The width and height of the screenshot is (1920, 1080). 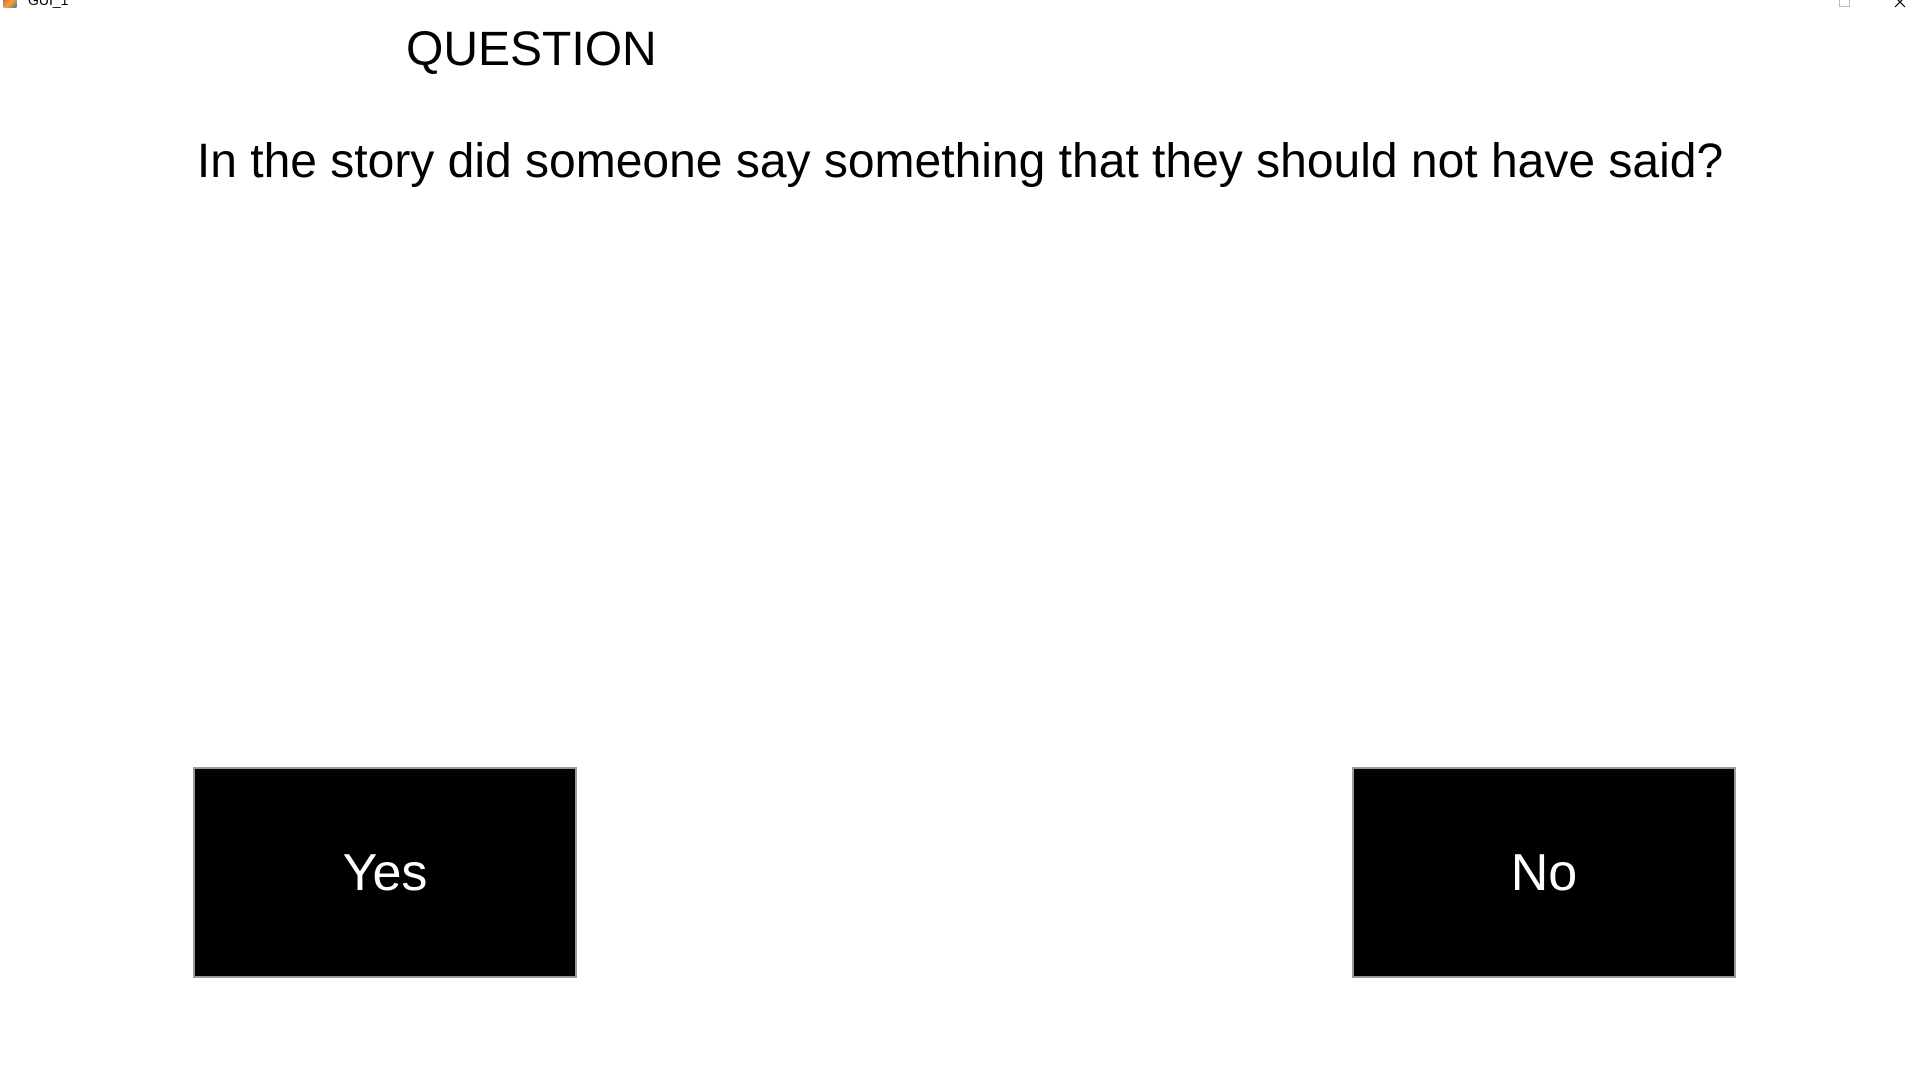 I want to click on title-bar: GUI_1, so click(x=960, y=4).